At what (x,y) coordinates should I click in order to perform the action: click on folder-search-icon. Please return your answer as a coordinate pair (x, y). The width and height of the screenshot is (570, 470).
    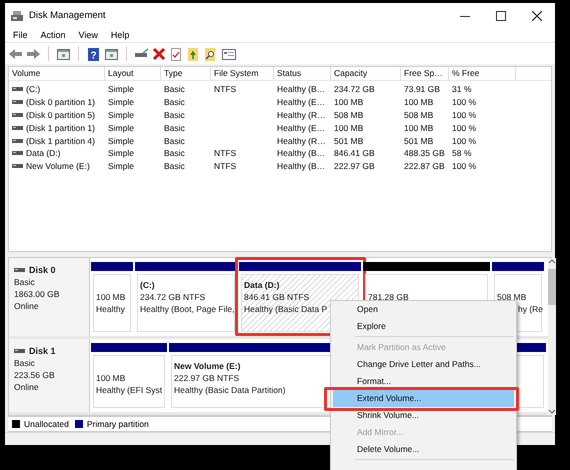
    Looking at the image, I should click on (210, 53).